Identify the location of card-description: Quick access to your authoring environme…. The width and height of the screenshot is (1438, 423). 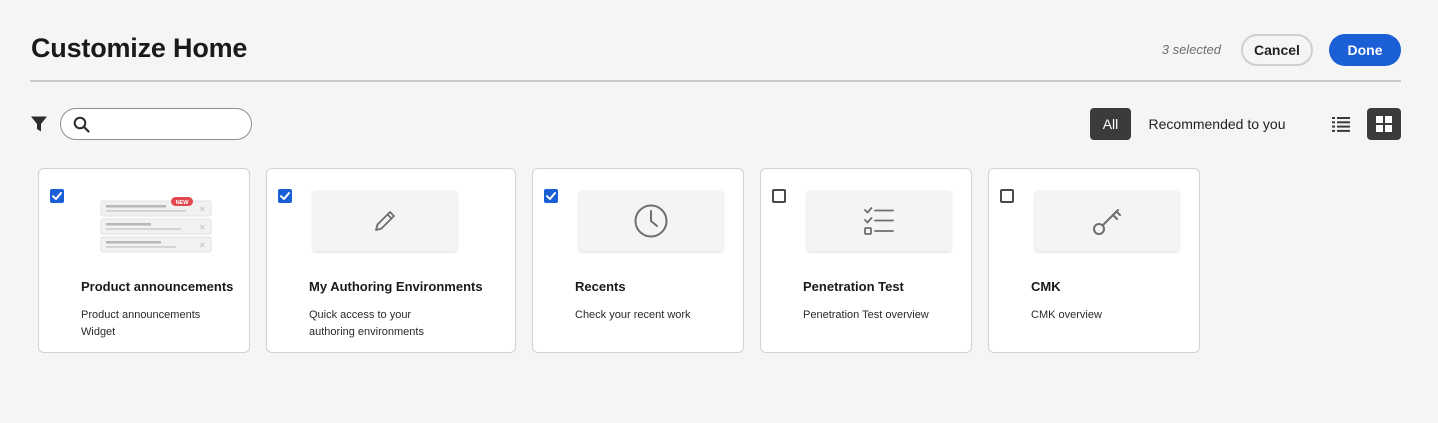
(366, 323).